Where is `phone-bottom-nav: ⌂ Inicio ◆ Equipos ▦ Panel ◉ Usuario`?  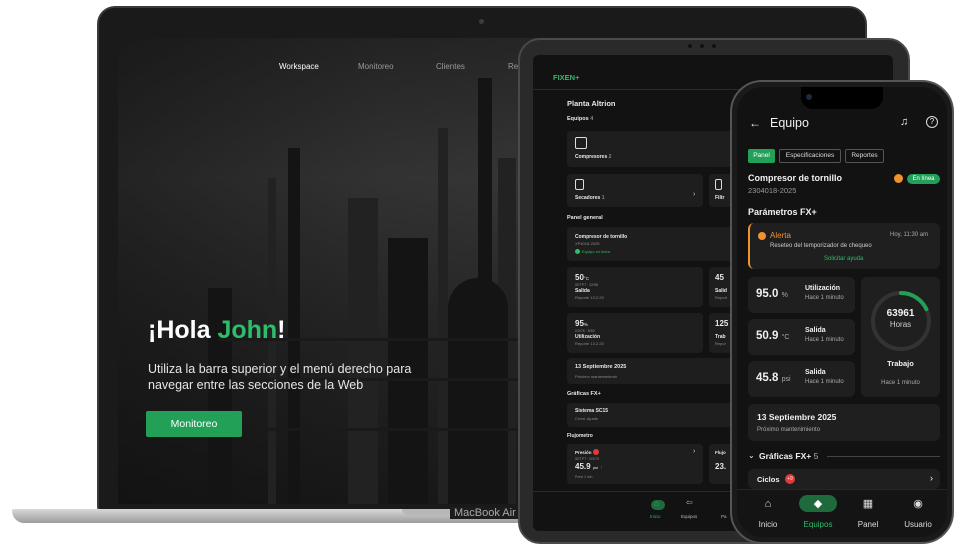
phone-bottom-nav: ⌂ Inicio ◆ Equipos ▦ Panel ◉ Usuario is located at coordinates (842, 513).